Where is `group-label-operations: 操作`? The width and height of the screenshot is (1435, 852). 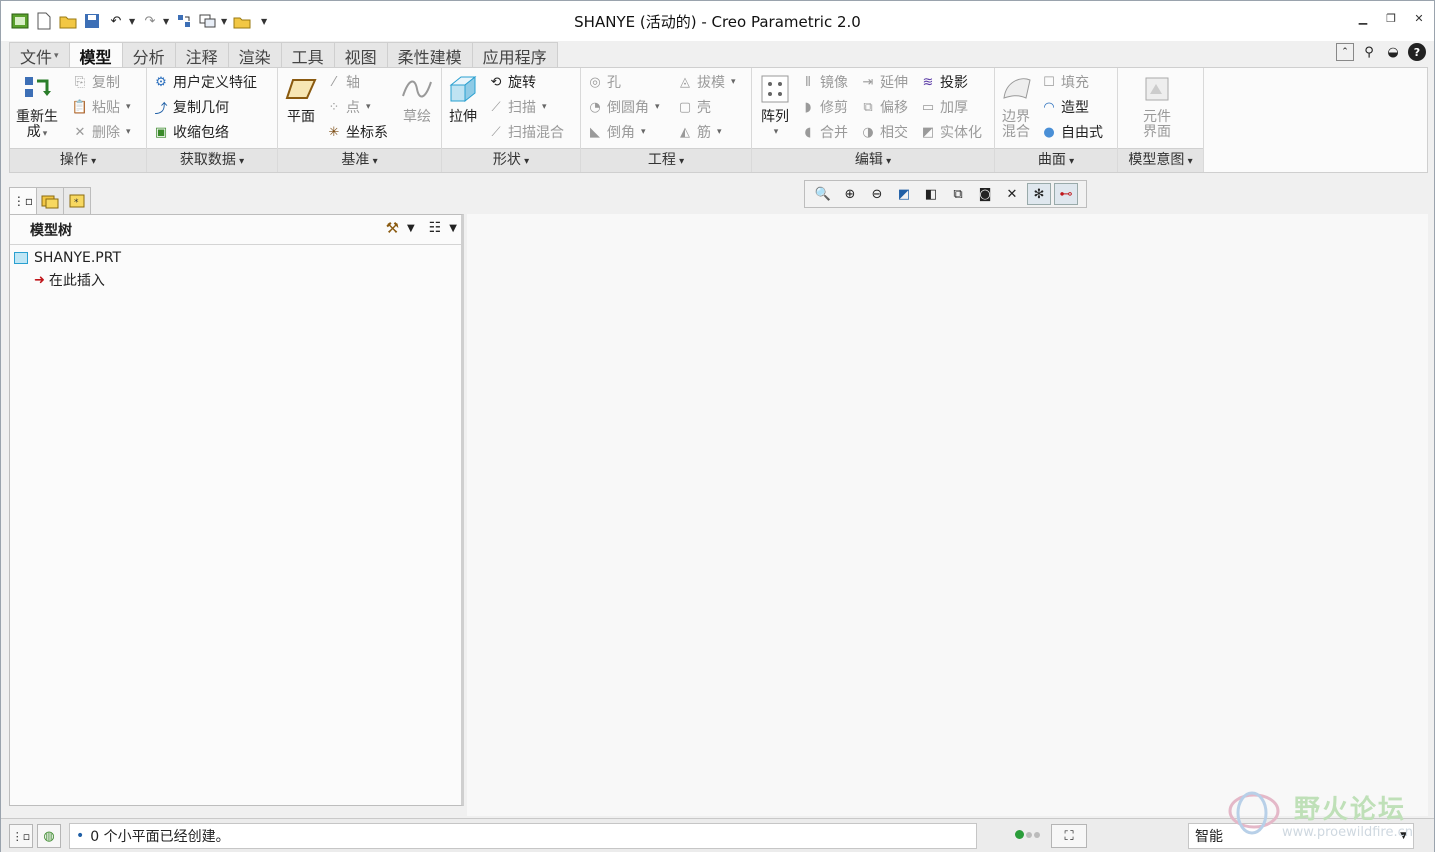
group-label-operations: 操作 is located at coordinates (78, 160).